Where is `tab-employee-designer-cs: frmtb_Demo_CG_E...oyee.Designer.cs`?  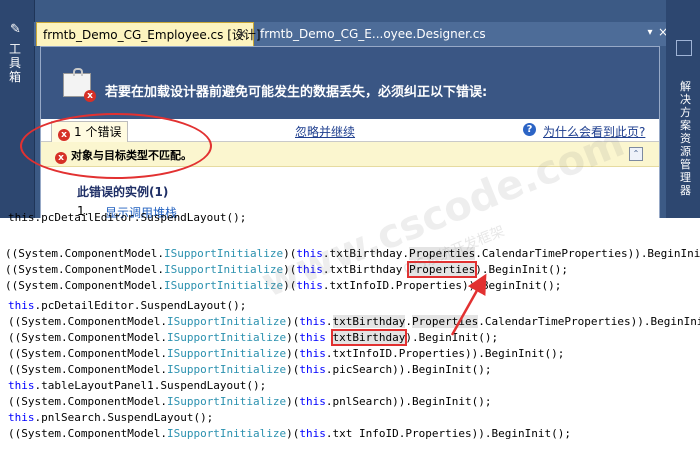
tab-employee-designer-cs: frmtb_Demo_CG_E...oyee.Designer.cs is located at coordinates (370, 34).